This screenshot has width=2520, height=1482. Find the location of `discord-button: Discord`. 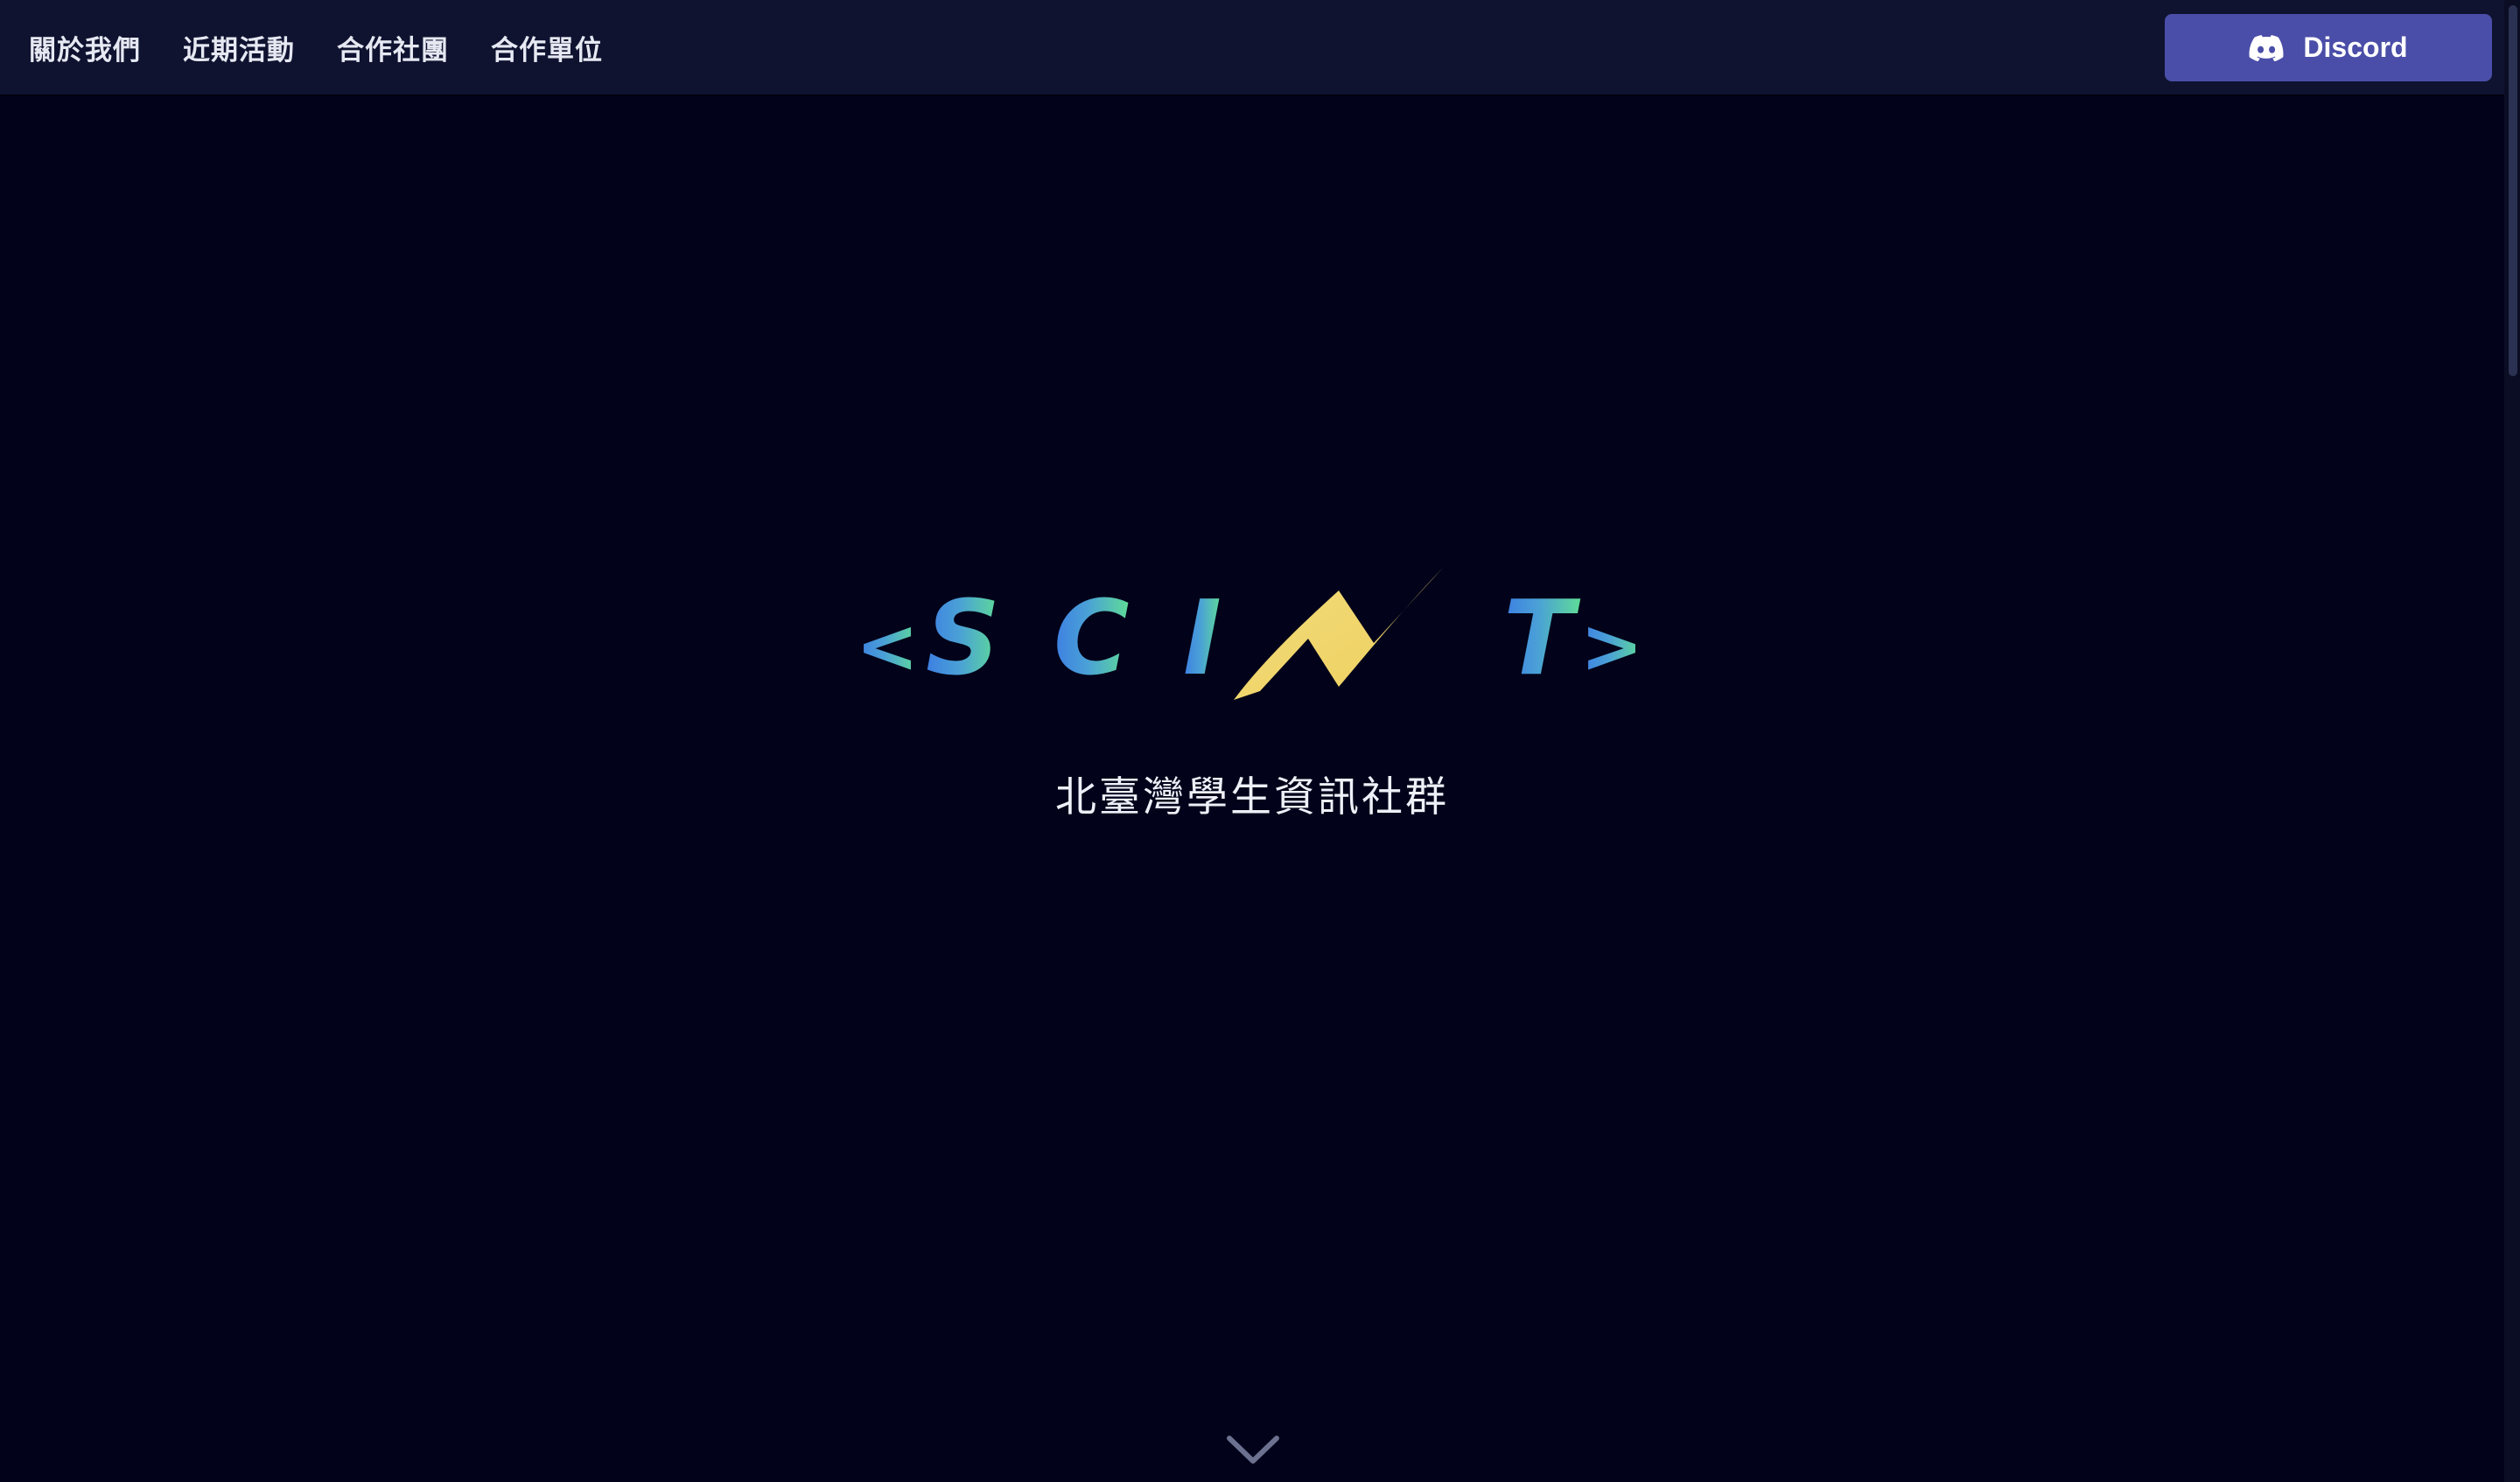

discord-button: Discord is located at coordinates (2328, 47).